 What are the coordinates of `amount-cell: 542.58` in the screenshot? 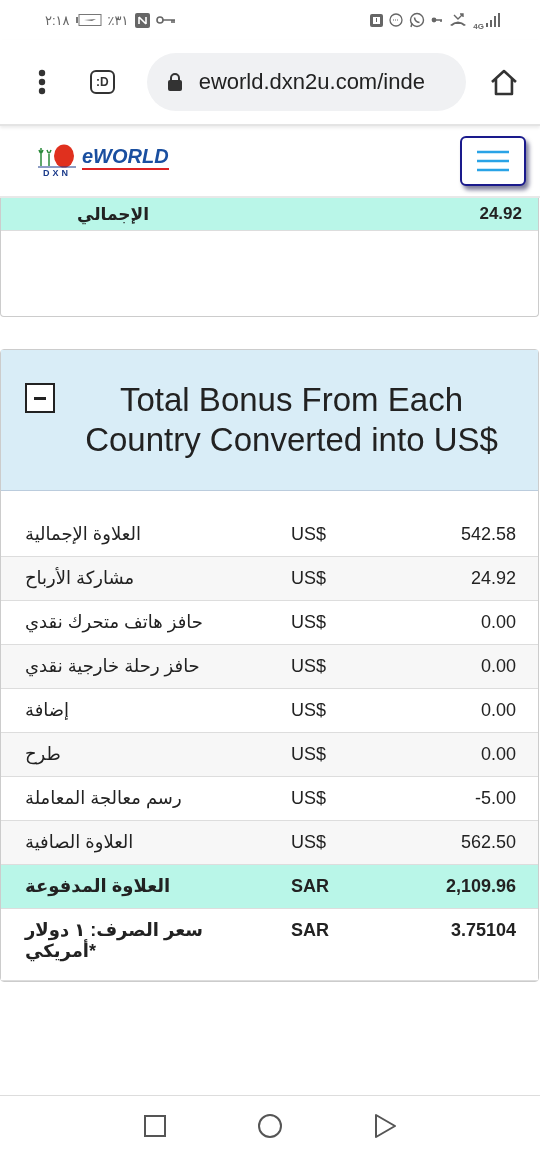 It's located at (488, 534).